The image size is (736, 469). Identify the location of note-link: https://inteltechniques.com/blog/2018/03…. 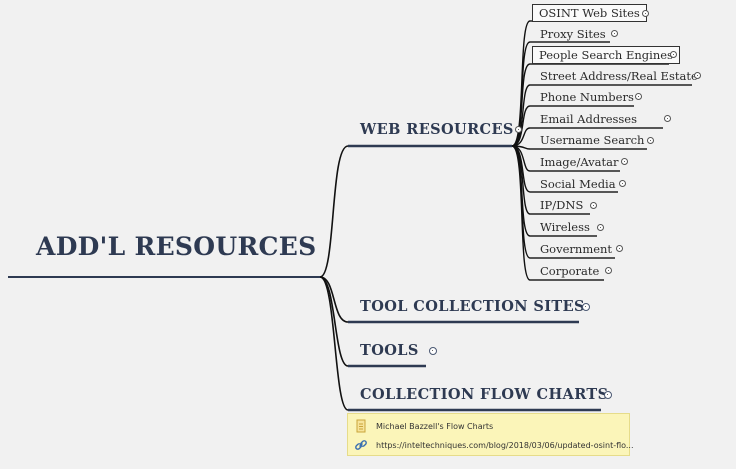
(505, 445).